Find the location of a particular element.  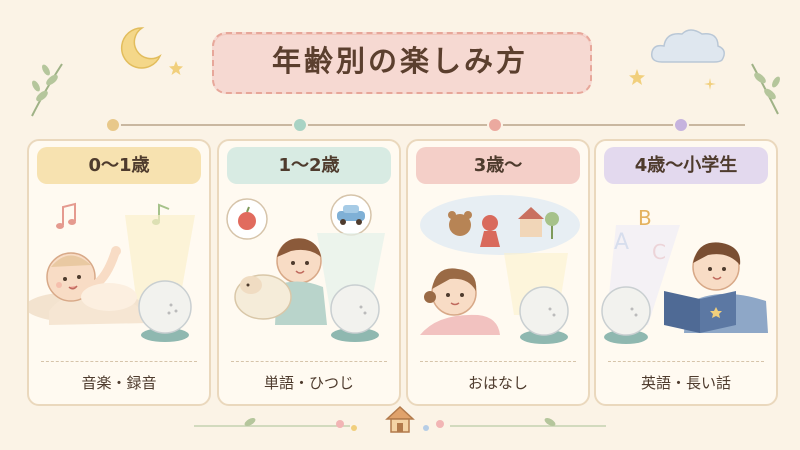

cloud-icon is located at coordinates (687, 46).